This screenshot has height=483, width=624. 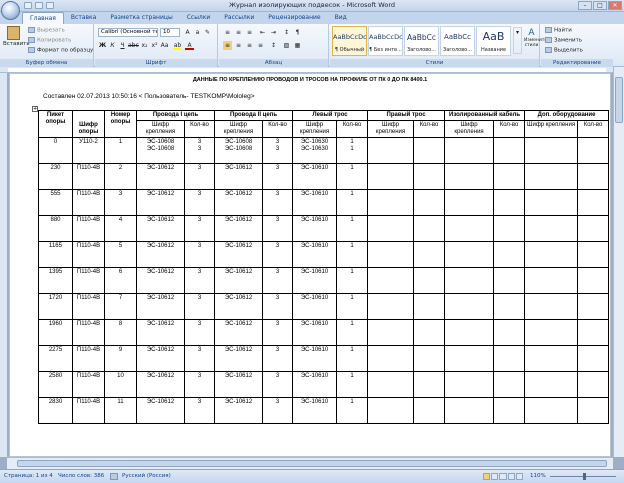 I want to click on vertical-scrollbar, so click(x=618, y=262).